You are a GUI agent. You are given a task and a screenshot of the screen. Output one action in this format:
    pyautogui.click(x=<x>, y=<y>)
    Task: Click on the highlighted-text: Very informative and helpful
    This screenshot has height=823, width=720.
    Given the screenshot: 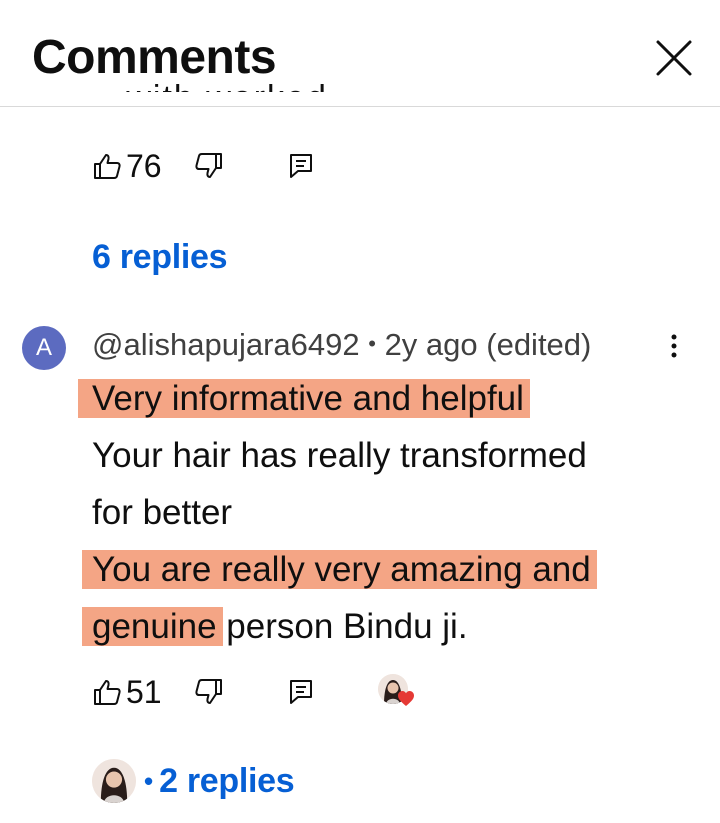 What is the action you would take?
    pyautogui.click(x=308, y=398)
    